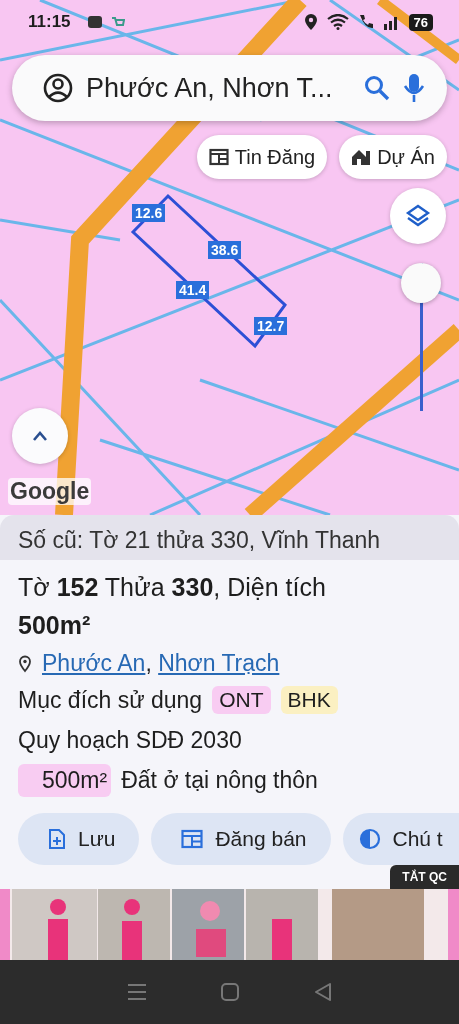  I want to click on house-icon, so click(361, 157).